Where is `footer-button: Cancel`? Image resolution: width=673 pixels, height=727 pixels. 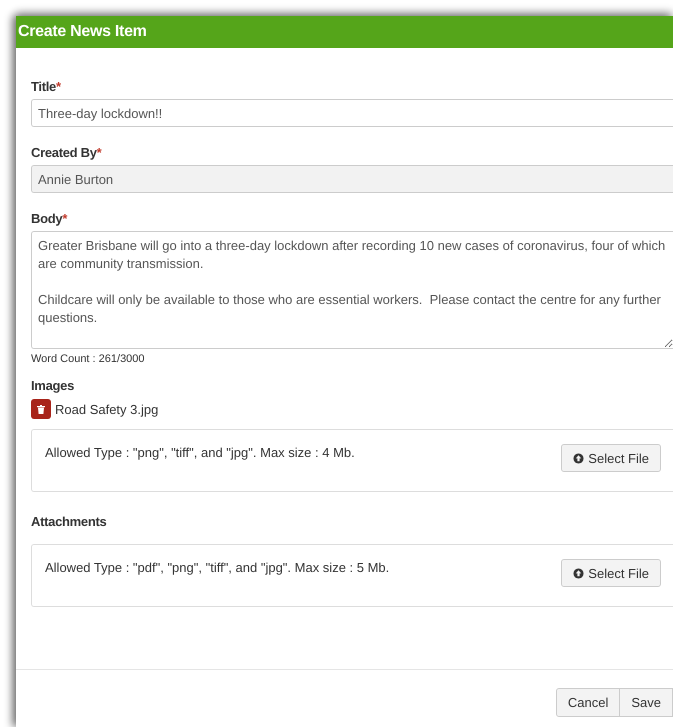 footer-button: Cancel is located at coordinates (588, 702).